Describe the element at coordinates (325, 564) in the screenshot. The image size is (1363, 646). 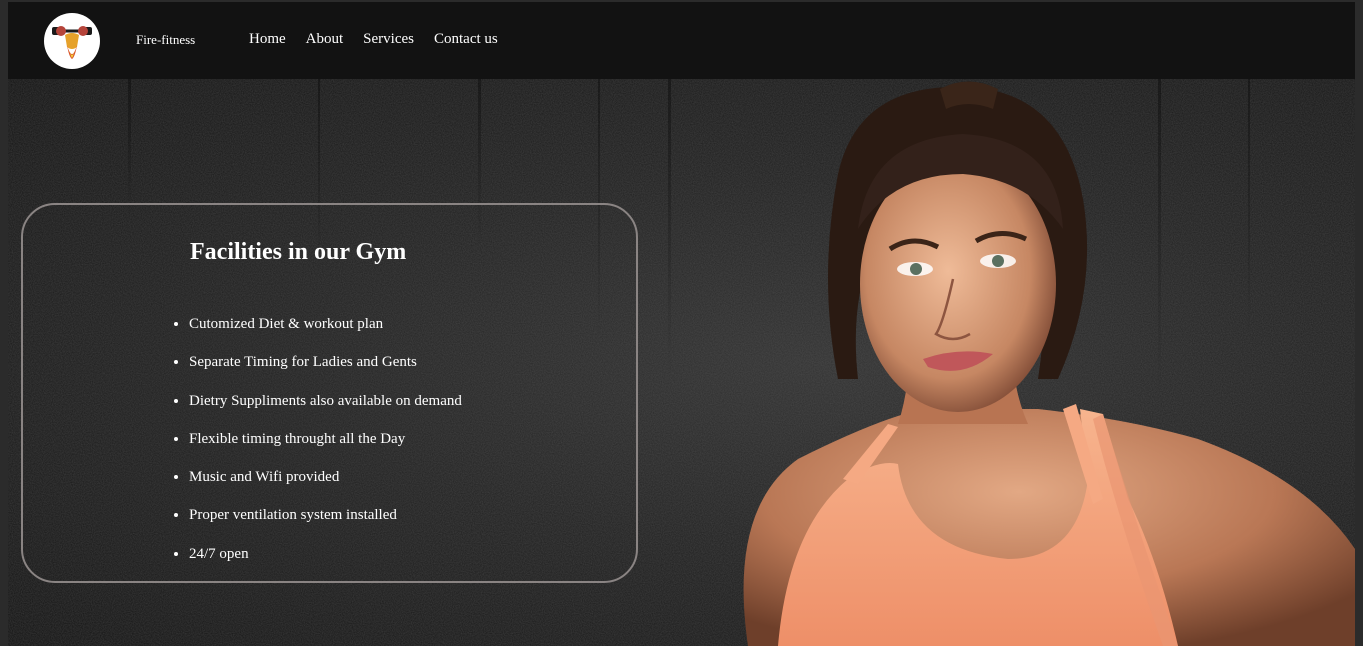
I see `facility-item: 24/7 open` at that location.